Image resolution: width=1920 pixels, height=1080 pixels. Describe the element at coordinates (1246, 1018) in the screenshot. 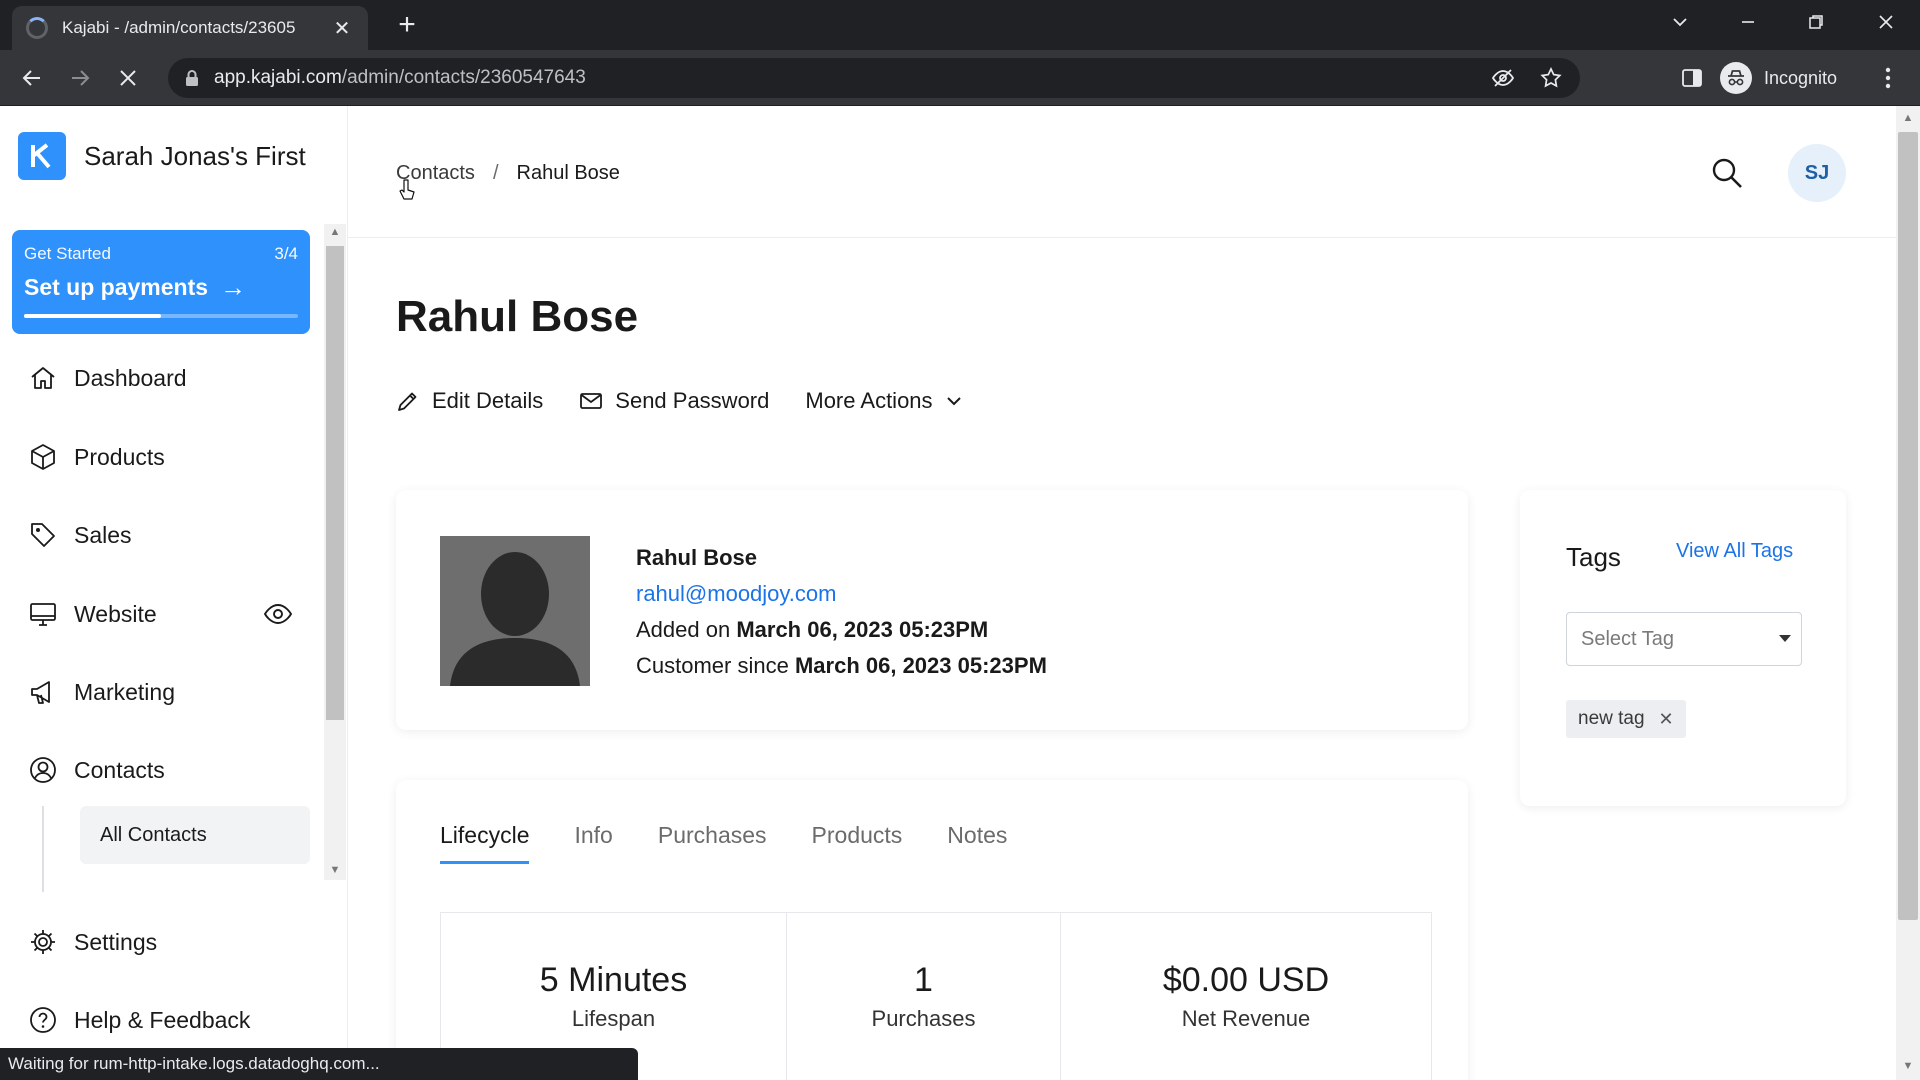

I see `stat-label: Net Revenue` at that location.